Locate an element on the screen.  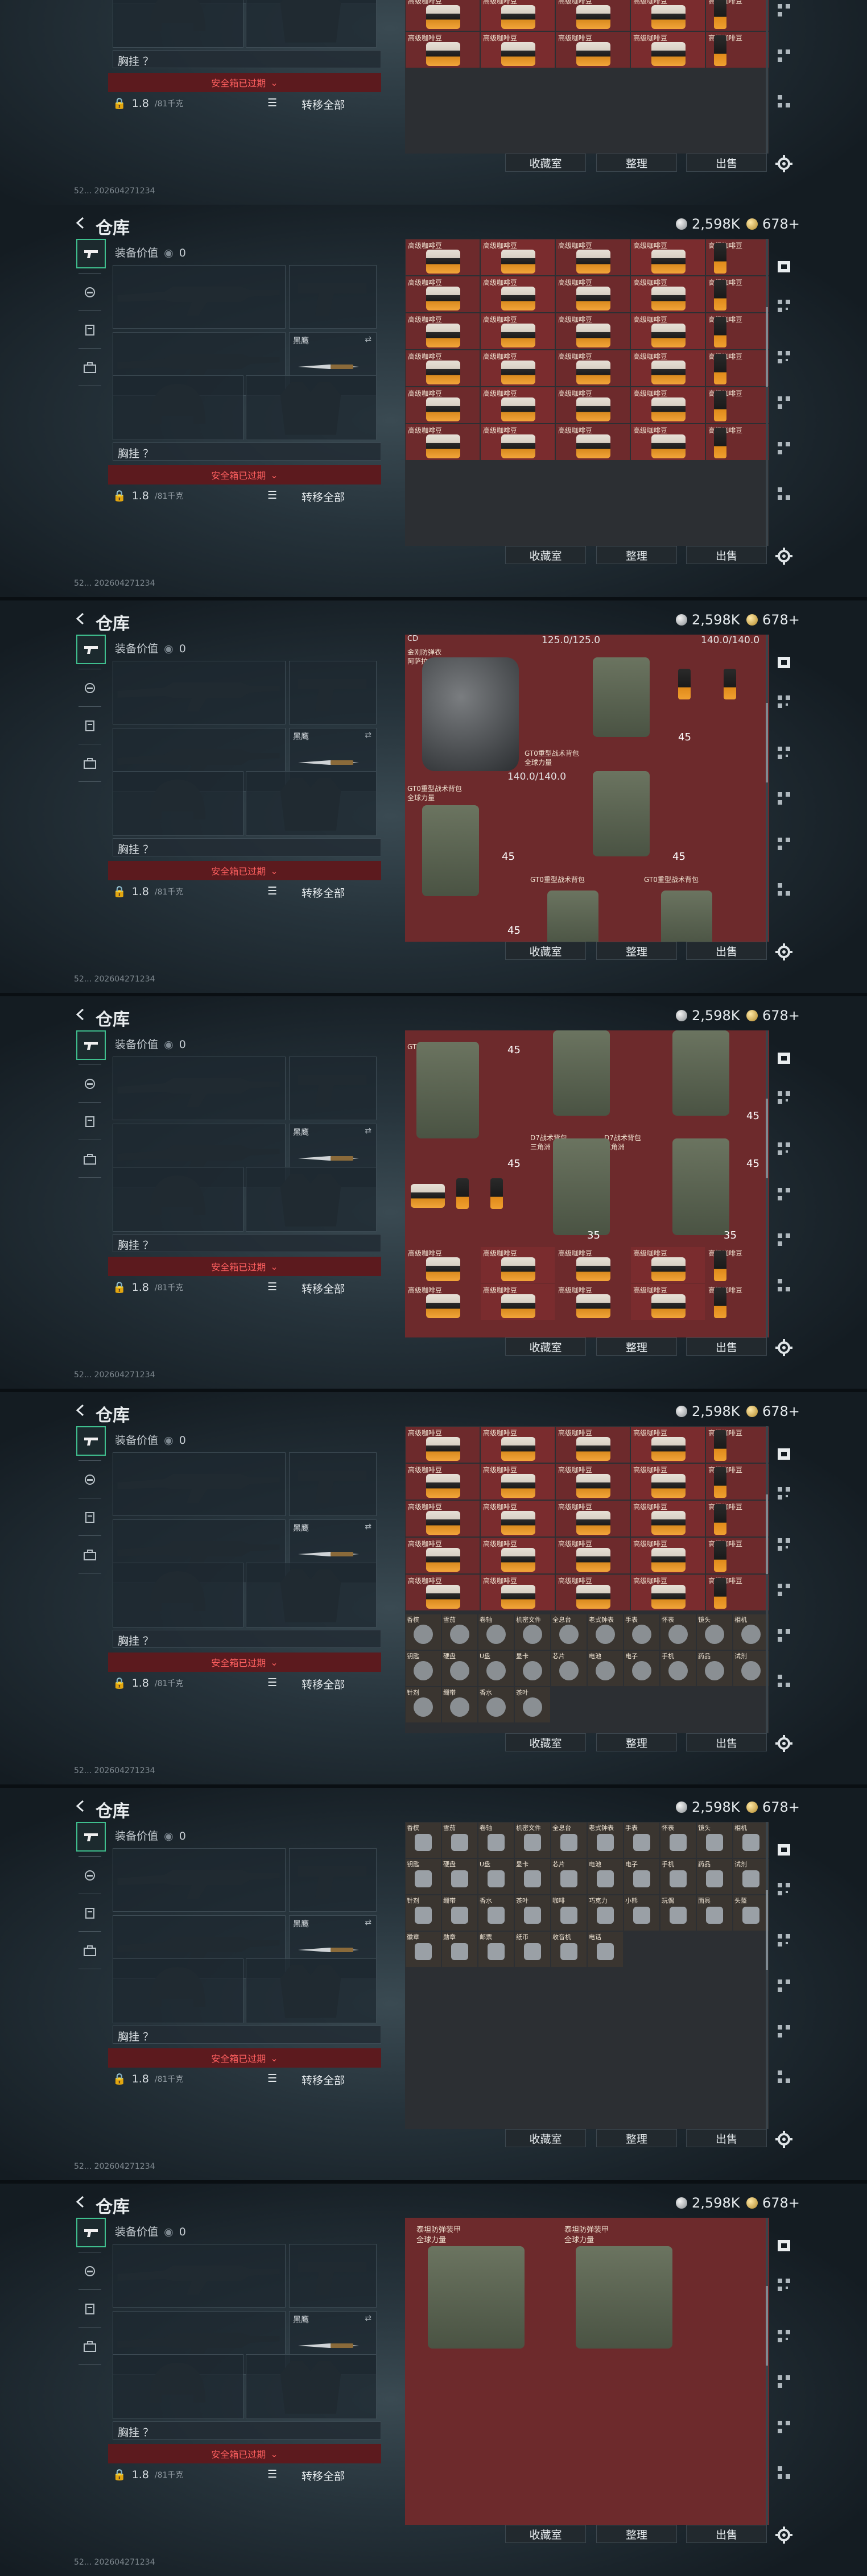
misc-item: 钥匙 is located at coordinates (423, 1668).